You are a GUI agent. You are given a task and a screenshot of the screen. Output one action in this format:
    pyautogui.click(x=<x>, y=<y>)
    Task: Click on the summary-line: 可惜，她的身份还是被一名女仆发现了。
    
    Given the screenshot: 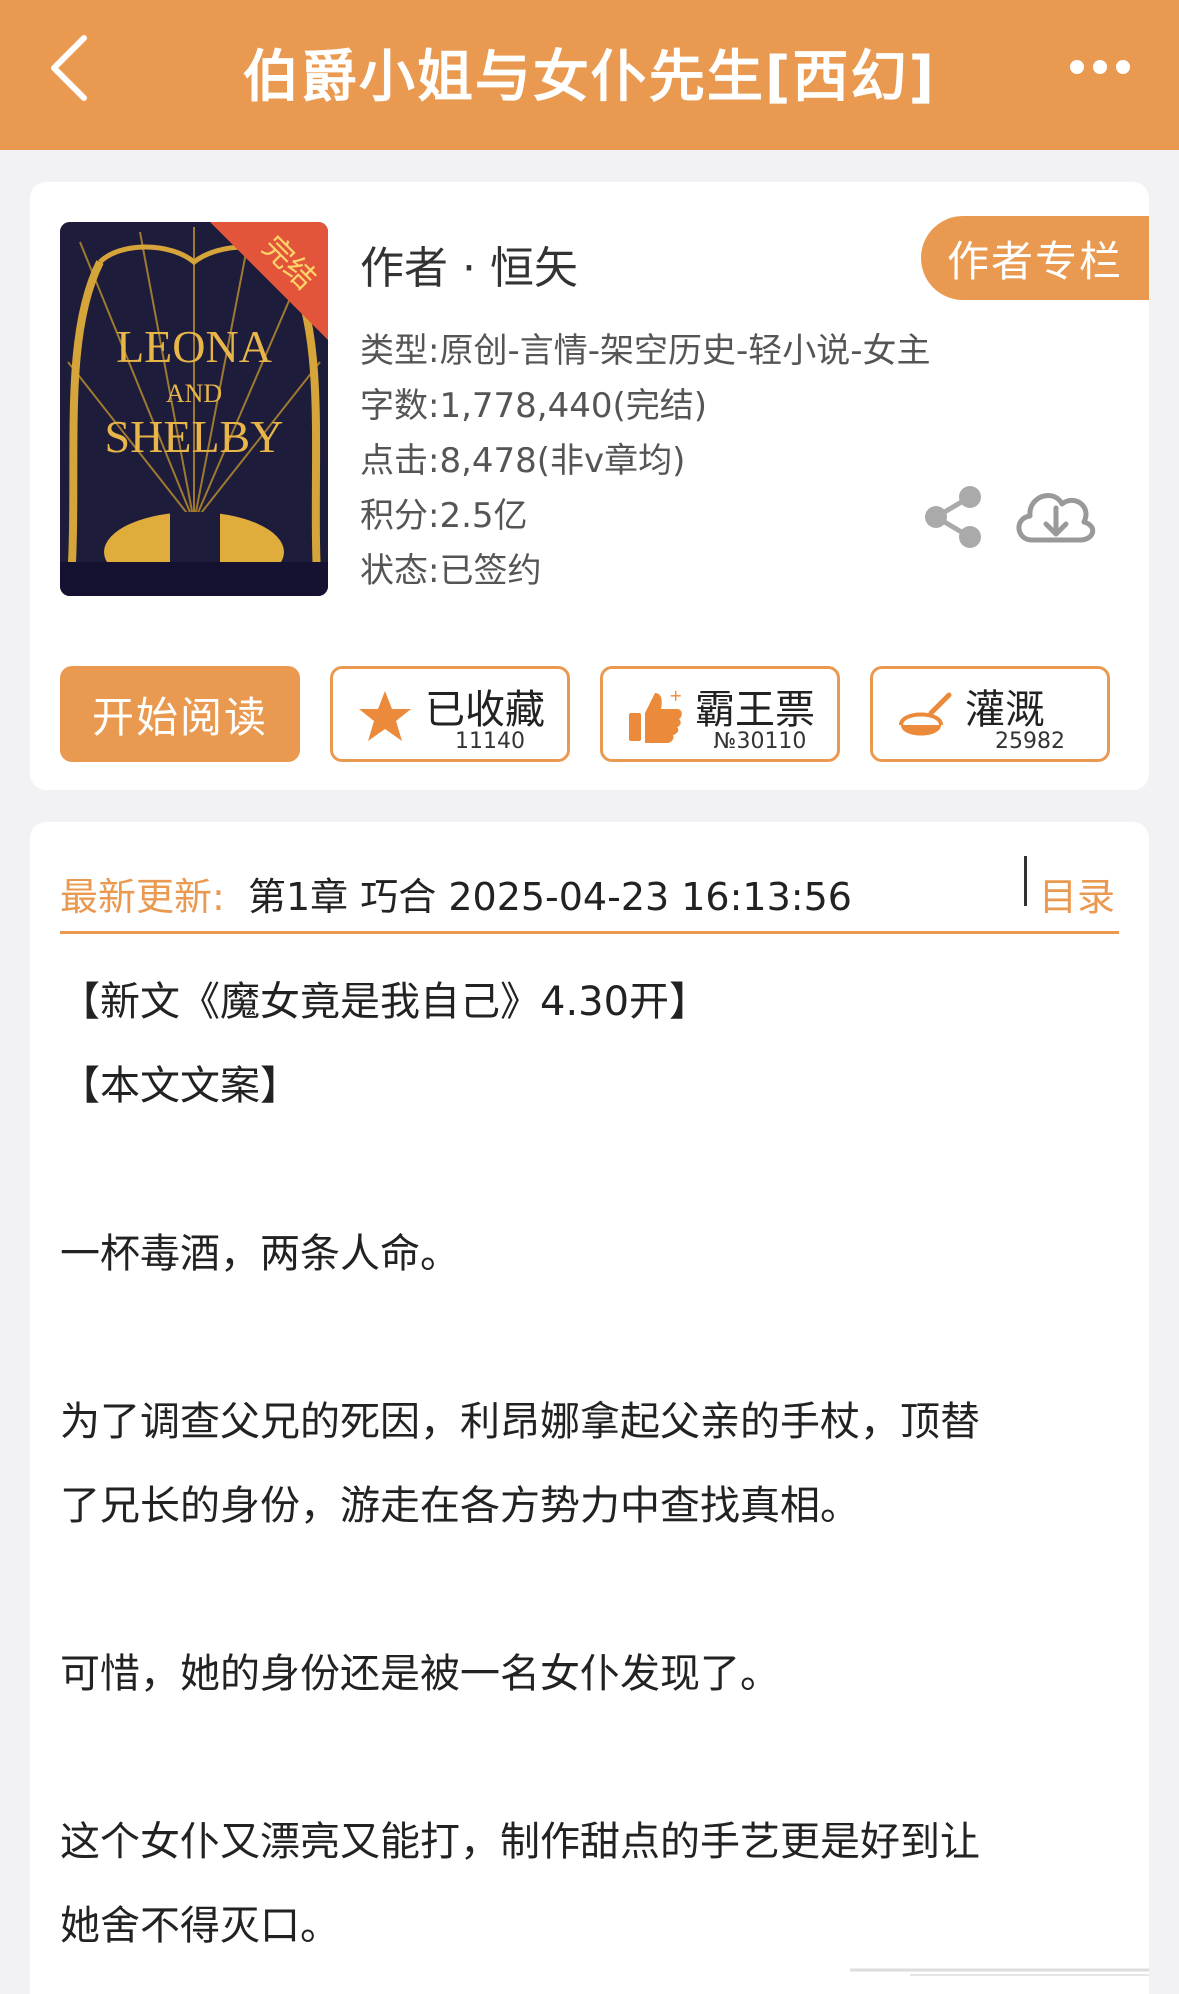 What is the action you would take?
    pyautogui.click(x=420, y=1674)
    